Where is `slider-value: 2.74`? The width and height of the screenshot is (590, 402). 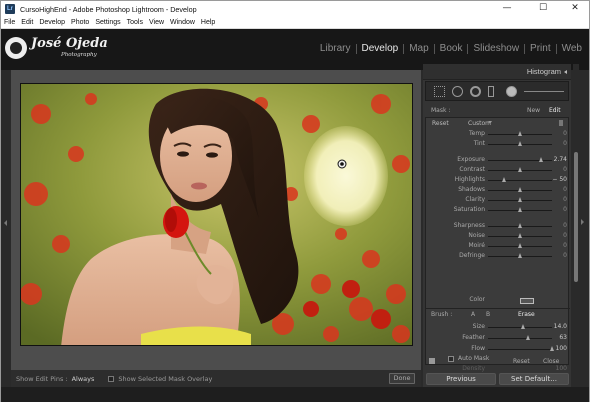
slider-value: 2.74 is located at coordinates (560, 159).